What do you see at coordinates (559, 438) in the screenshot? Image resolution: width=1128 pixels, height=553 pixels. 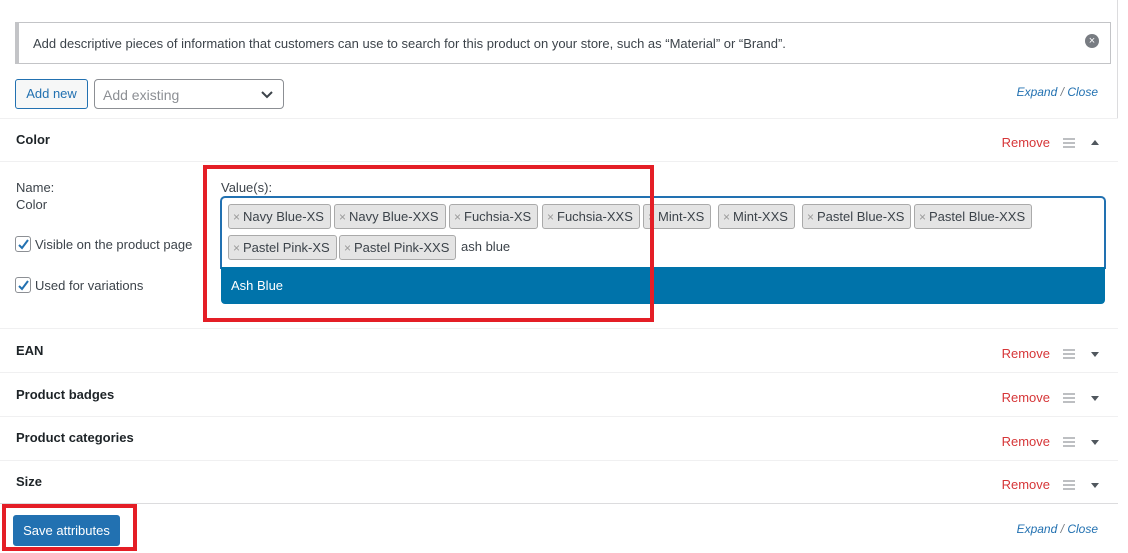 I see `attribute-row-product-categories: Product categories Remove` at bounding box center [559, 438].